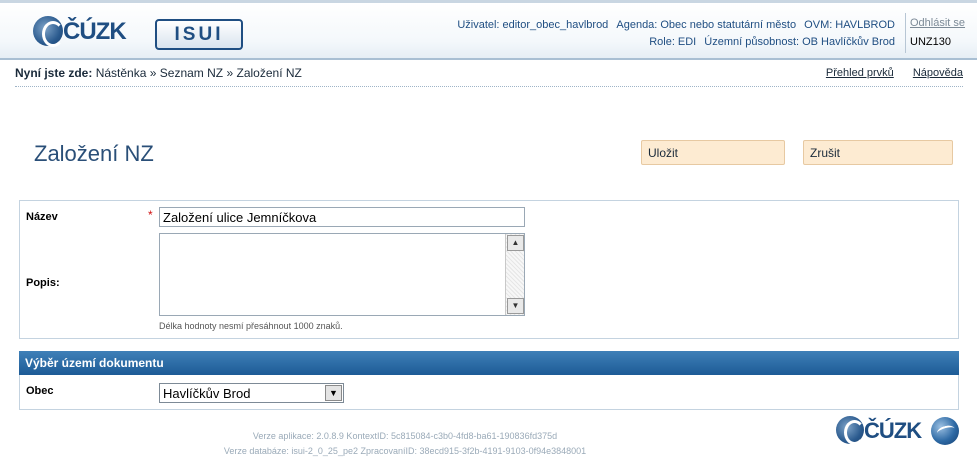 The width and height of the screenshot is (977, 471). I want to click on isui-logo-text: ISUI, so click(199, 34).